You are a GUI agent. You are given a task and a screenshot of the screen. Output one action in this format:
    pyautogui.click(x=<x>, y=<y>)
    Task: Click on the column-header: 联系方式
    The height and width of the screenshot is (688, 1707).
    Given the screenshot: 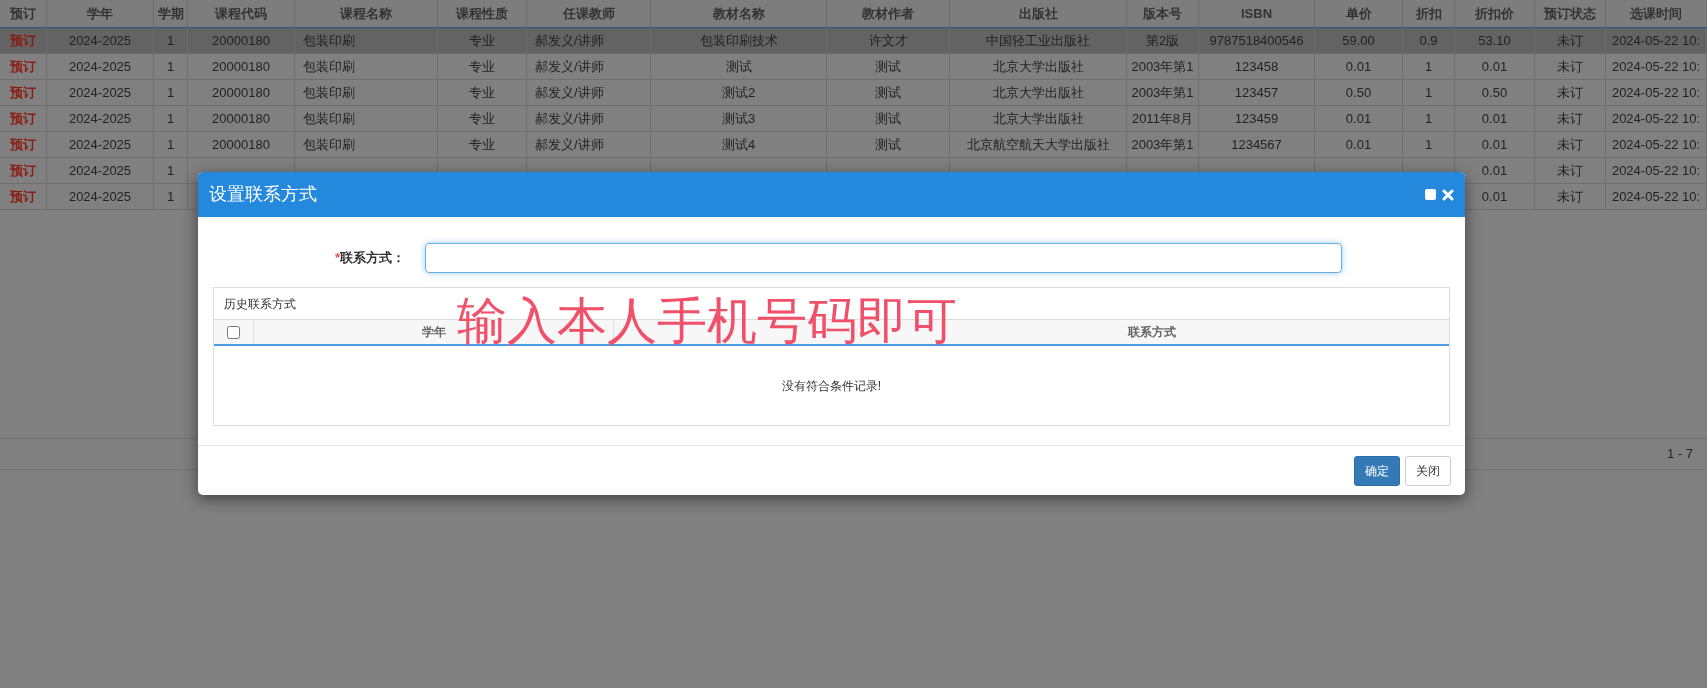 What is the action you would take?
    pyautogui.click(x=1151, y=332)
    